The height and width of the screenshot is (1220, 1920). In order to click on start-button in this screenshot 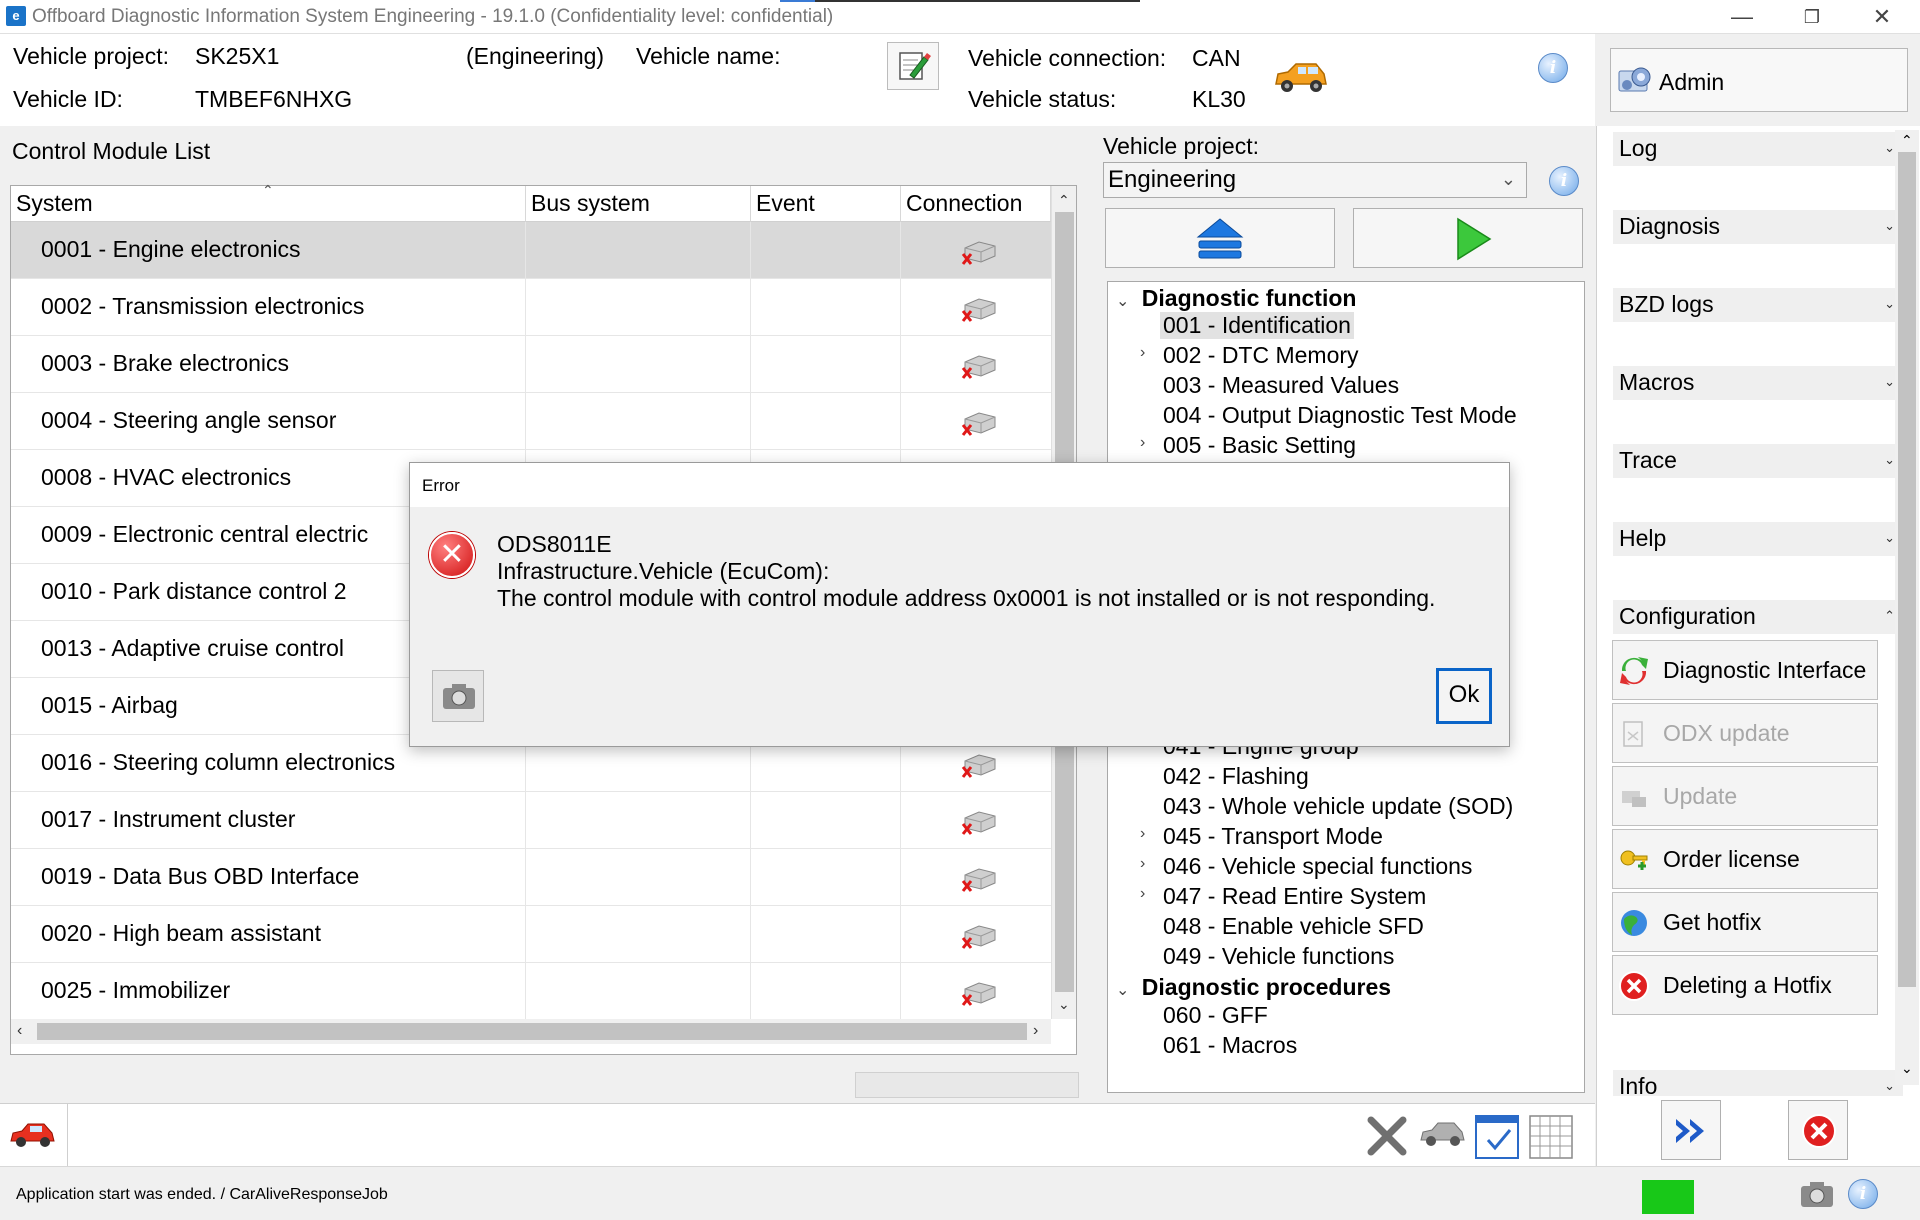, I will do `click(1468, 238)`.